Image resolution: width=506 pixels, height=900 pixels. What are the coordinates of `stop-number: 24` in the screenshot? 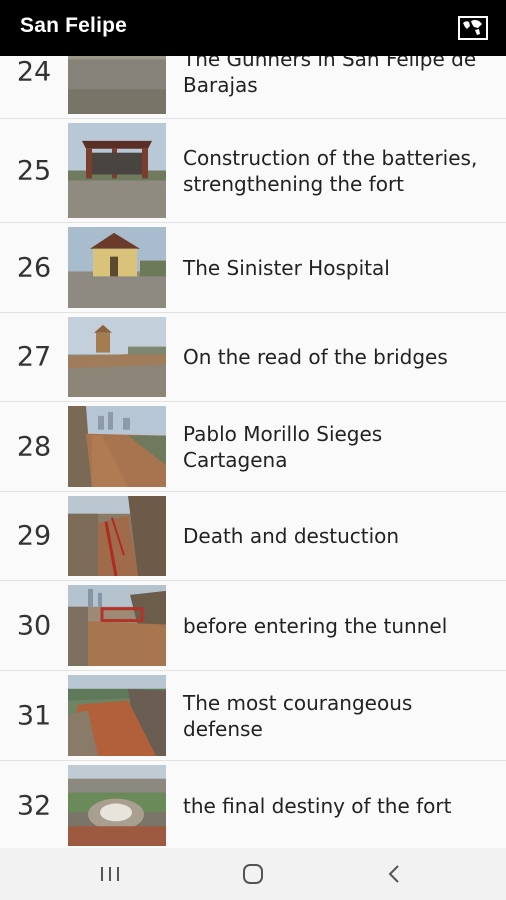 It's located at (34, 72).